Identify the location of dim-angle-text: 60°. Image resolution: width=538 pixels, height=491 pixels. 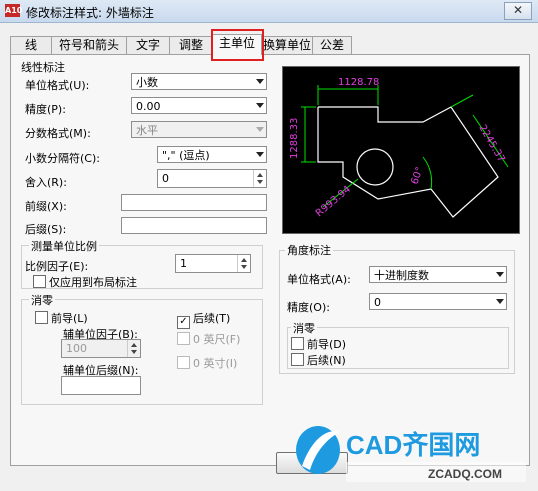
(417, 176).